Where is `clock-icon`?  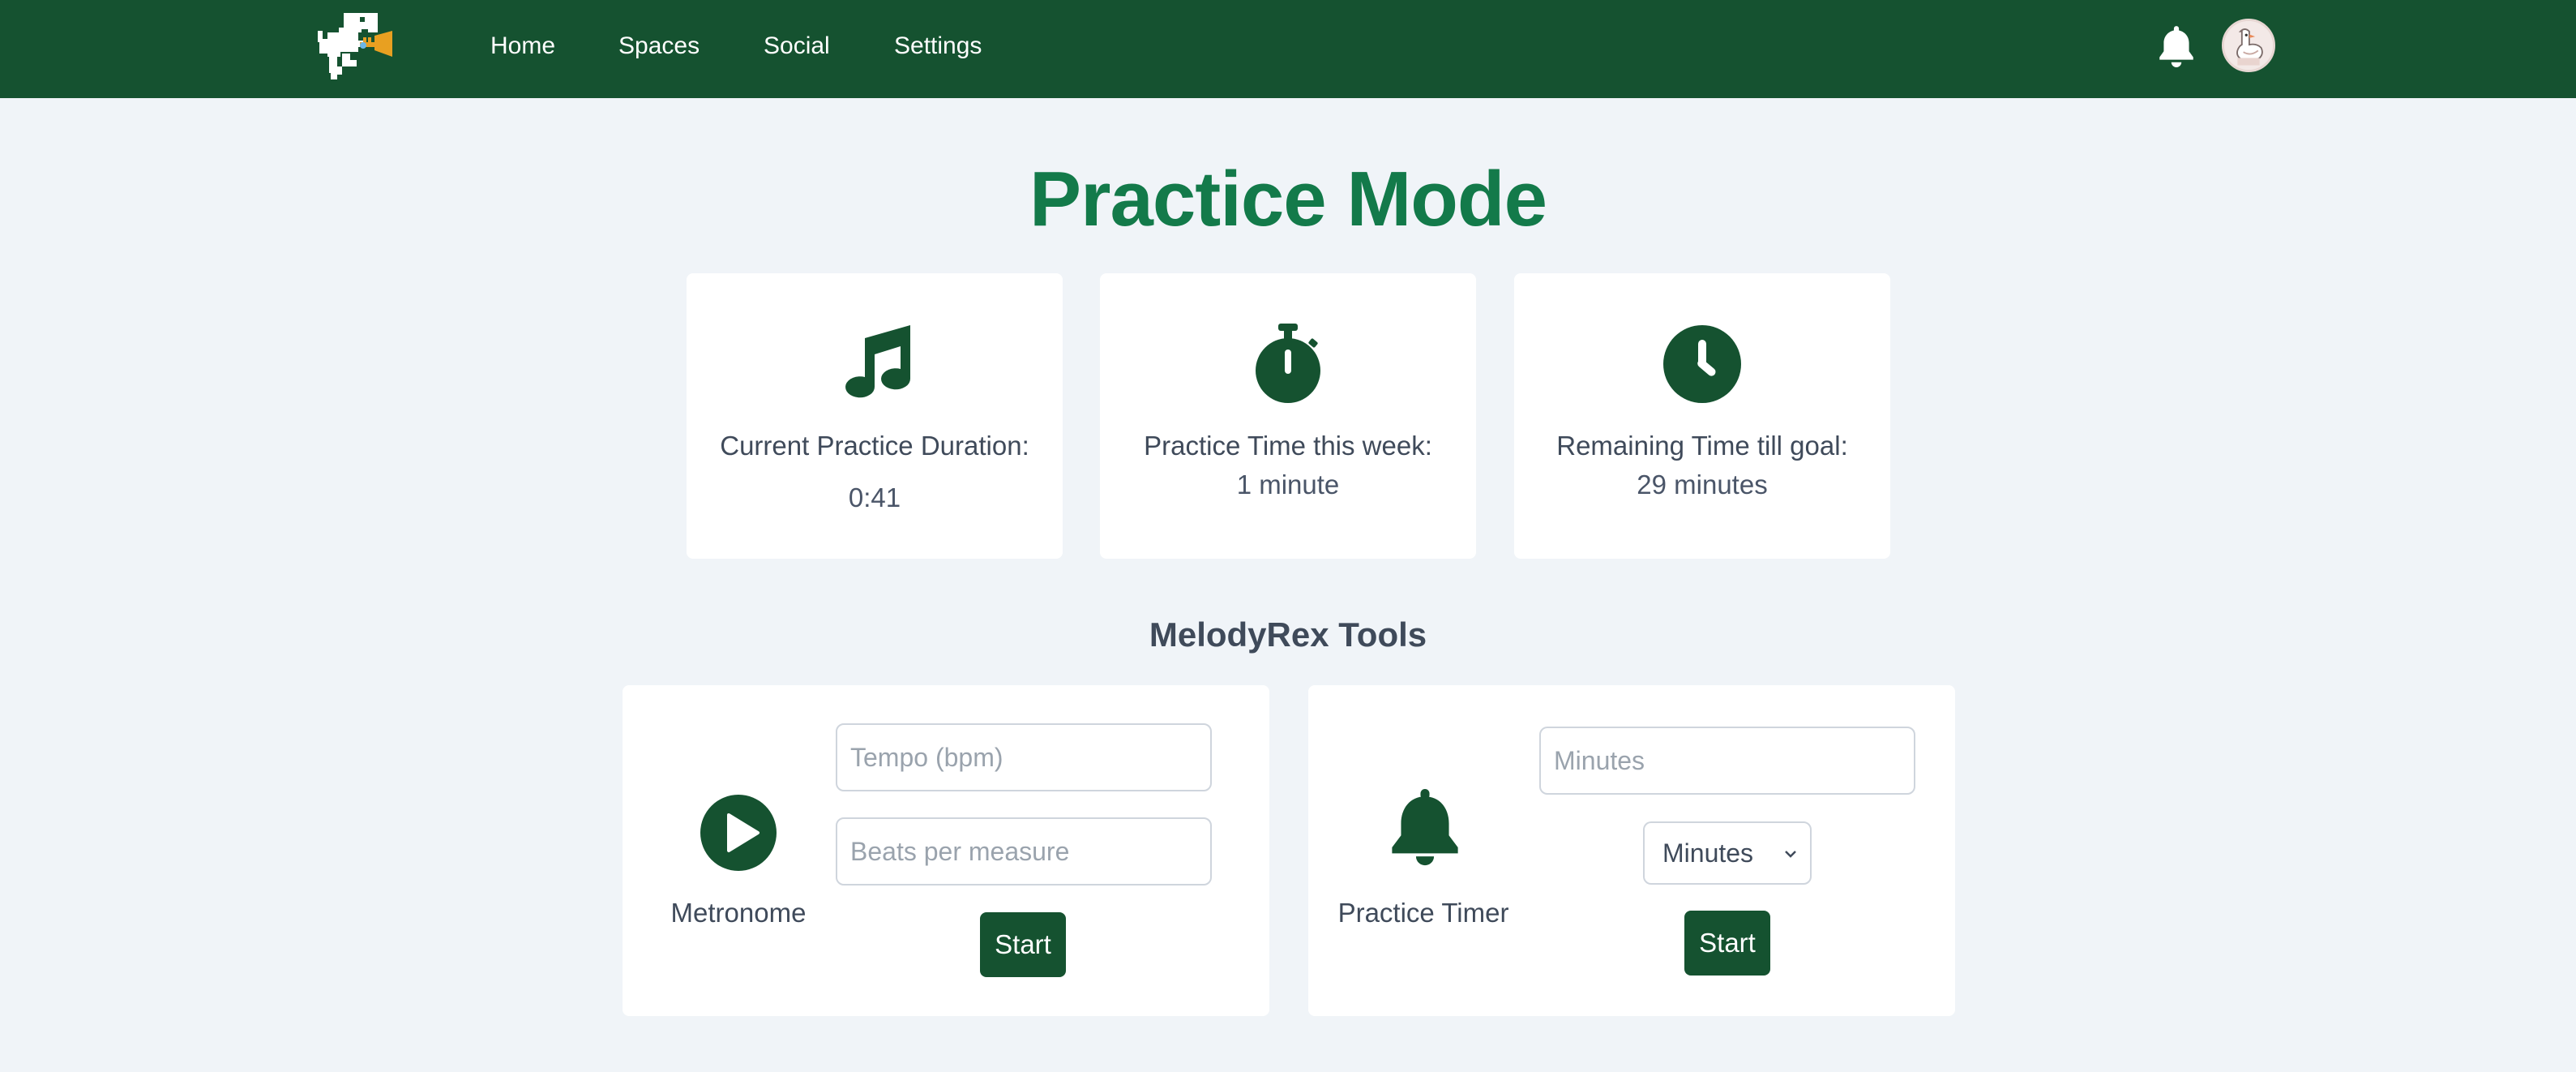
clock-icon is located at coordinates (1702, 364).